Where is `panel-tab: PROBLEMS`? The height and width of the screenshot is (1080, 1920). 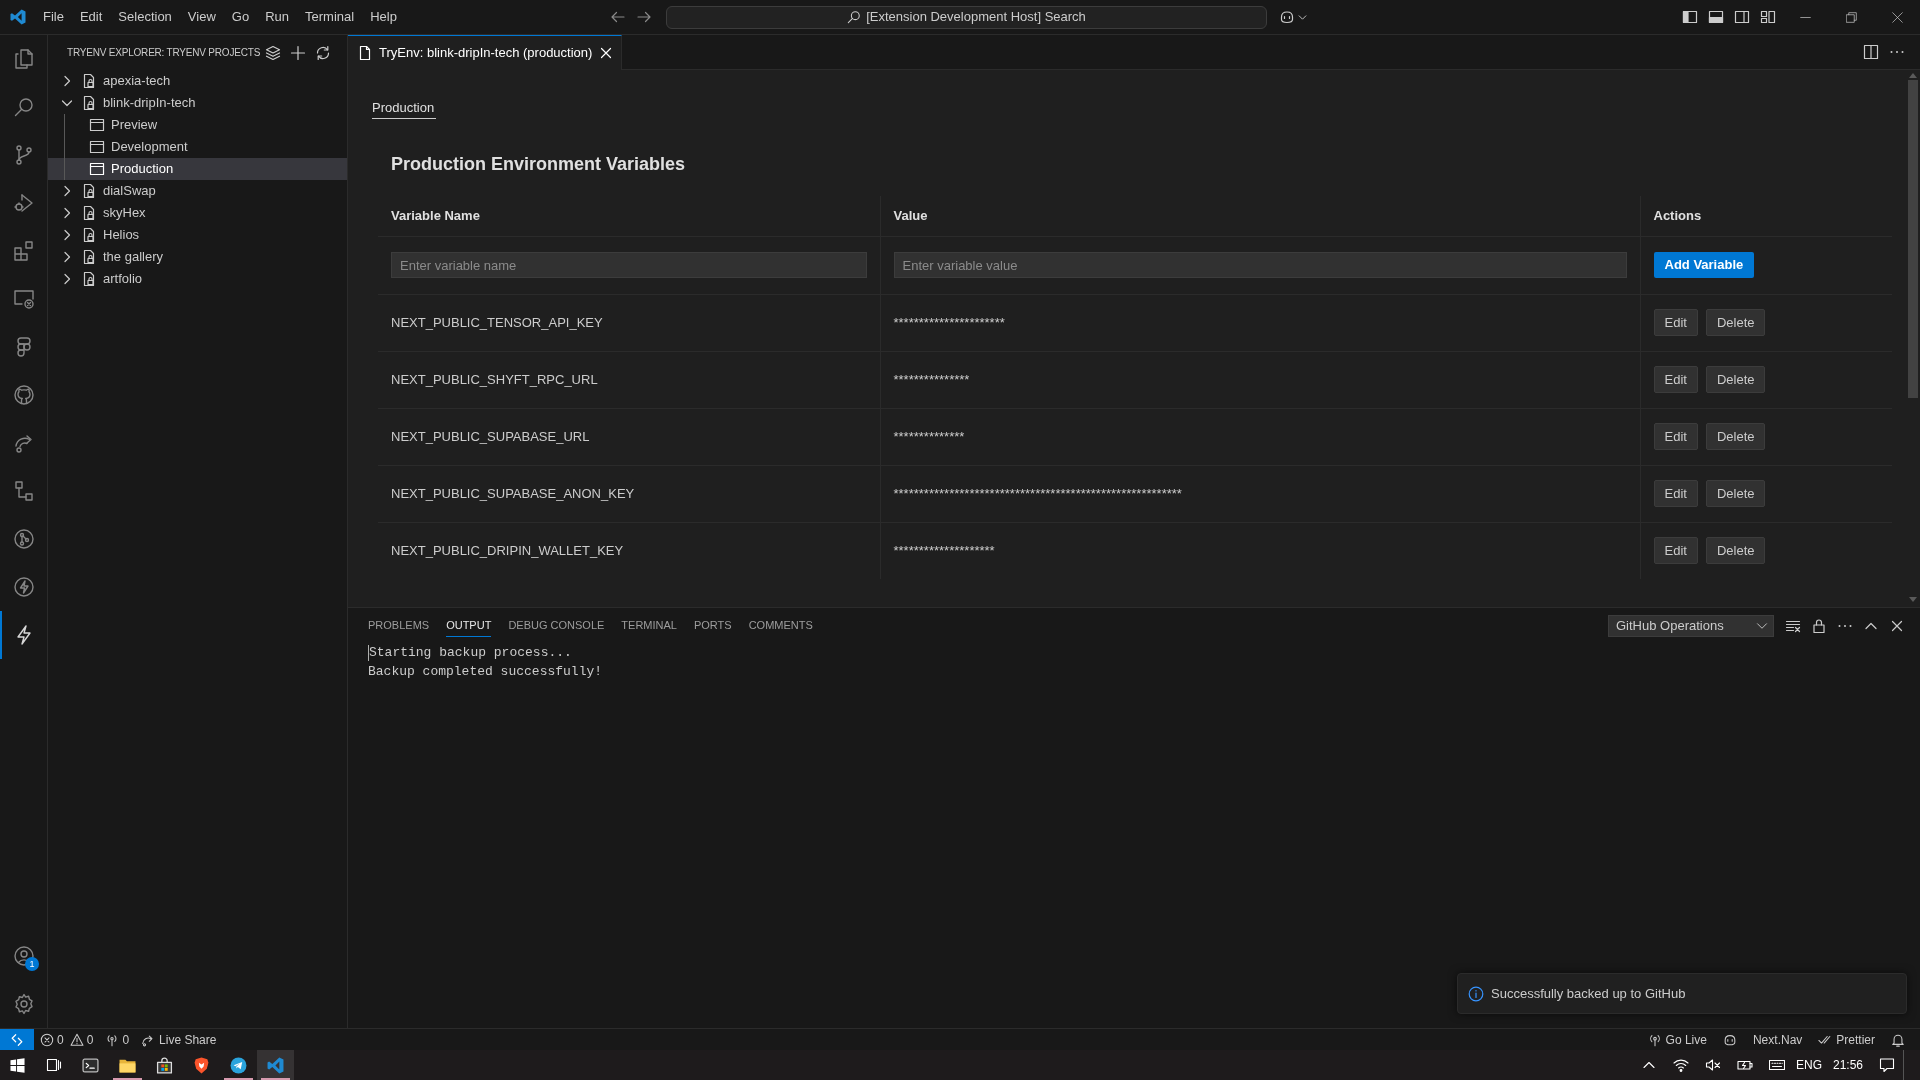
panel-tab: PROBLEMS is located at coordinates (399, 625).